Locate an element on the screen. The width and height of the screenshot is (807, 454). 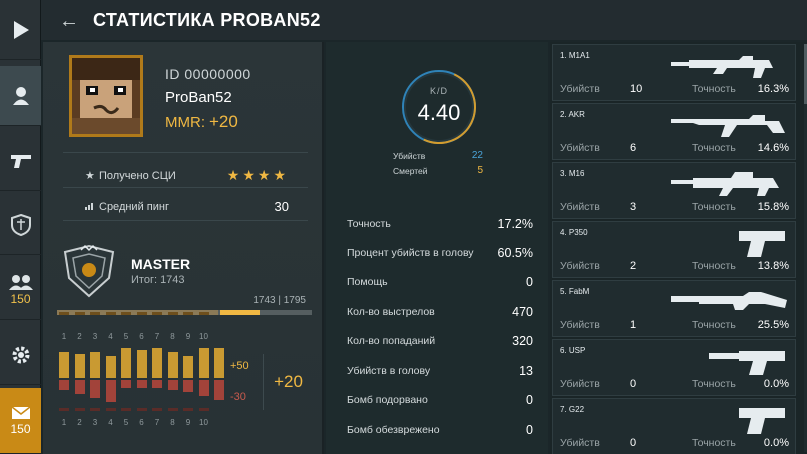
rank-total: Итог: 1743 is located at coordinates (158, 280).